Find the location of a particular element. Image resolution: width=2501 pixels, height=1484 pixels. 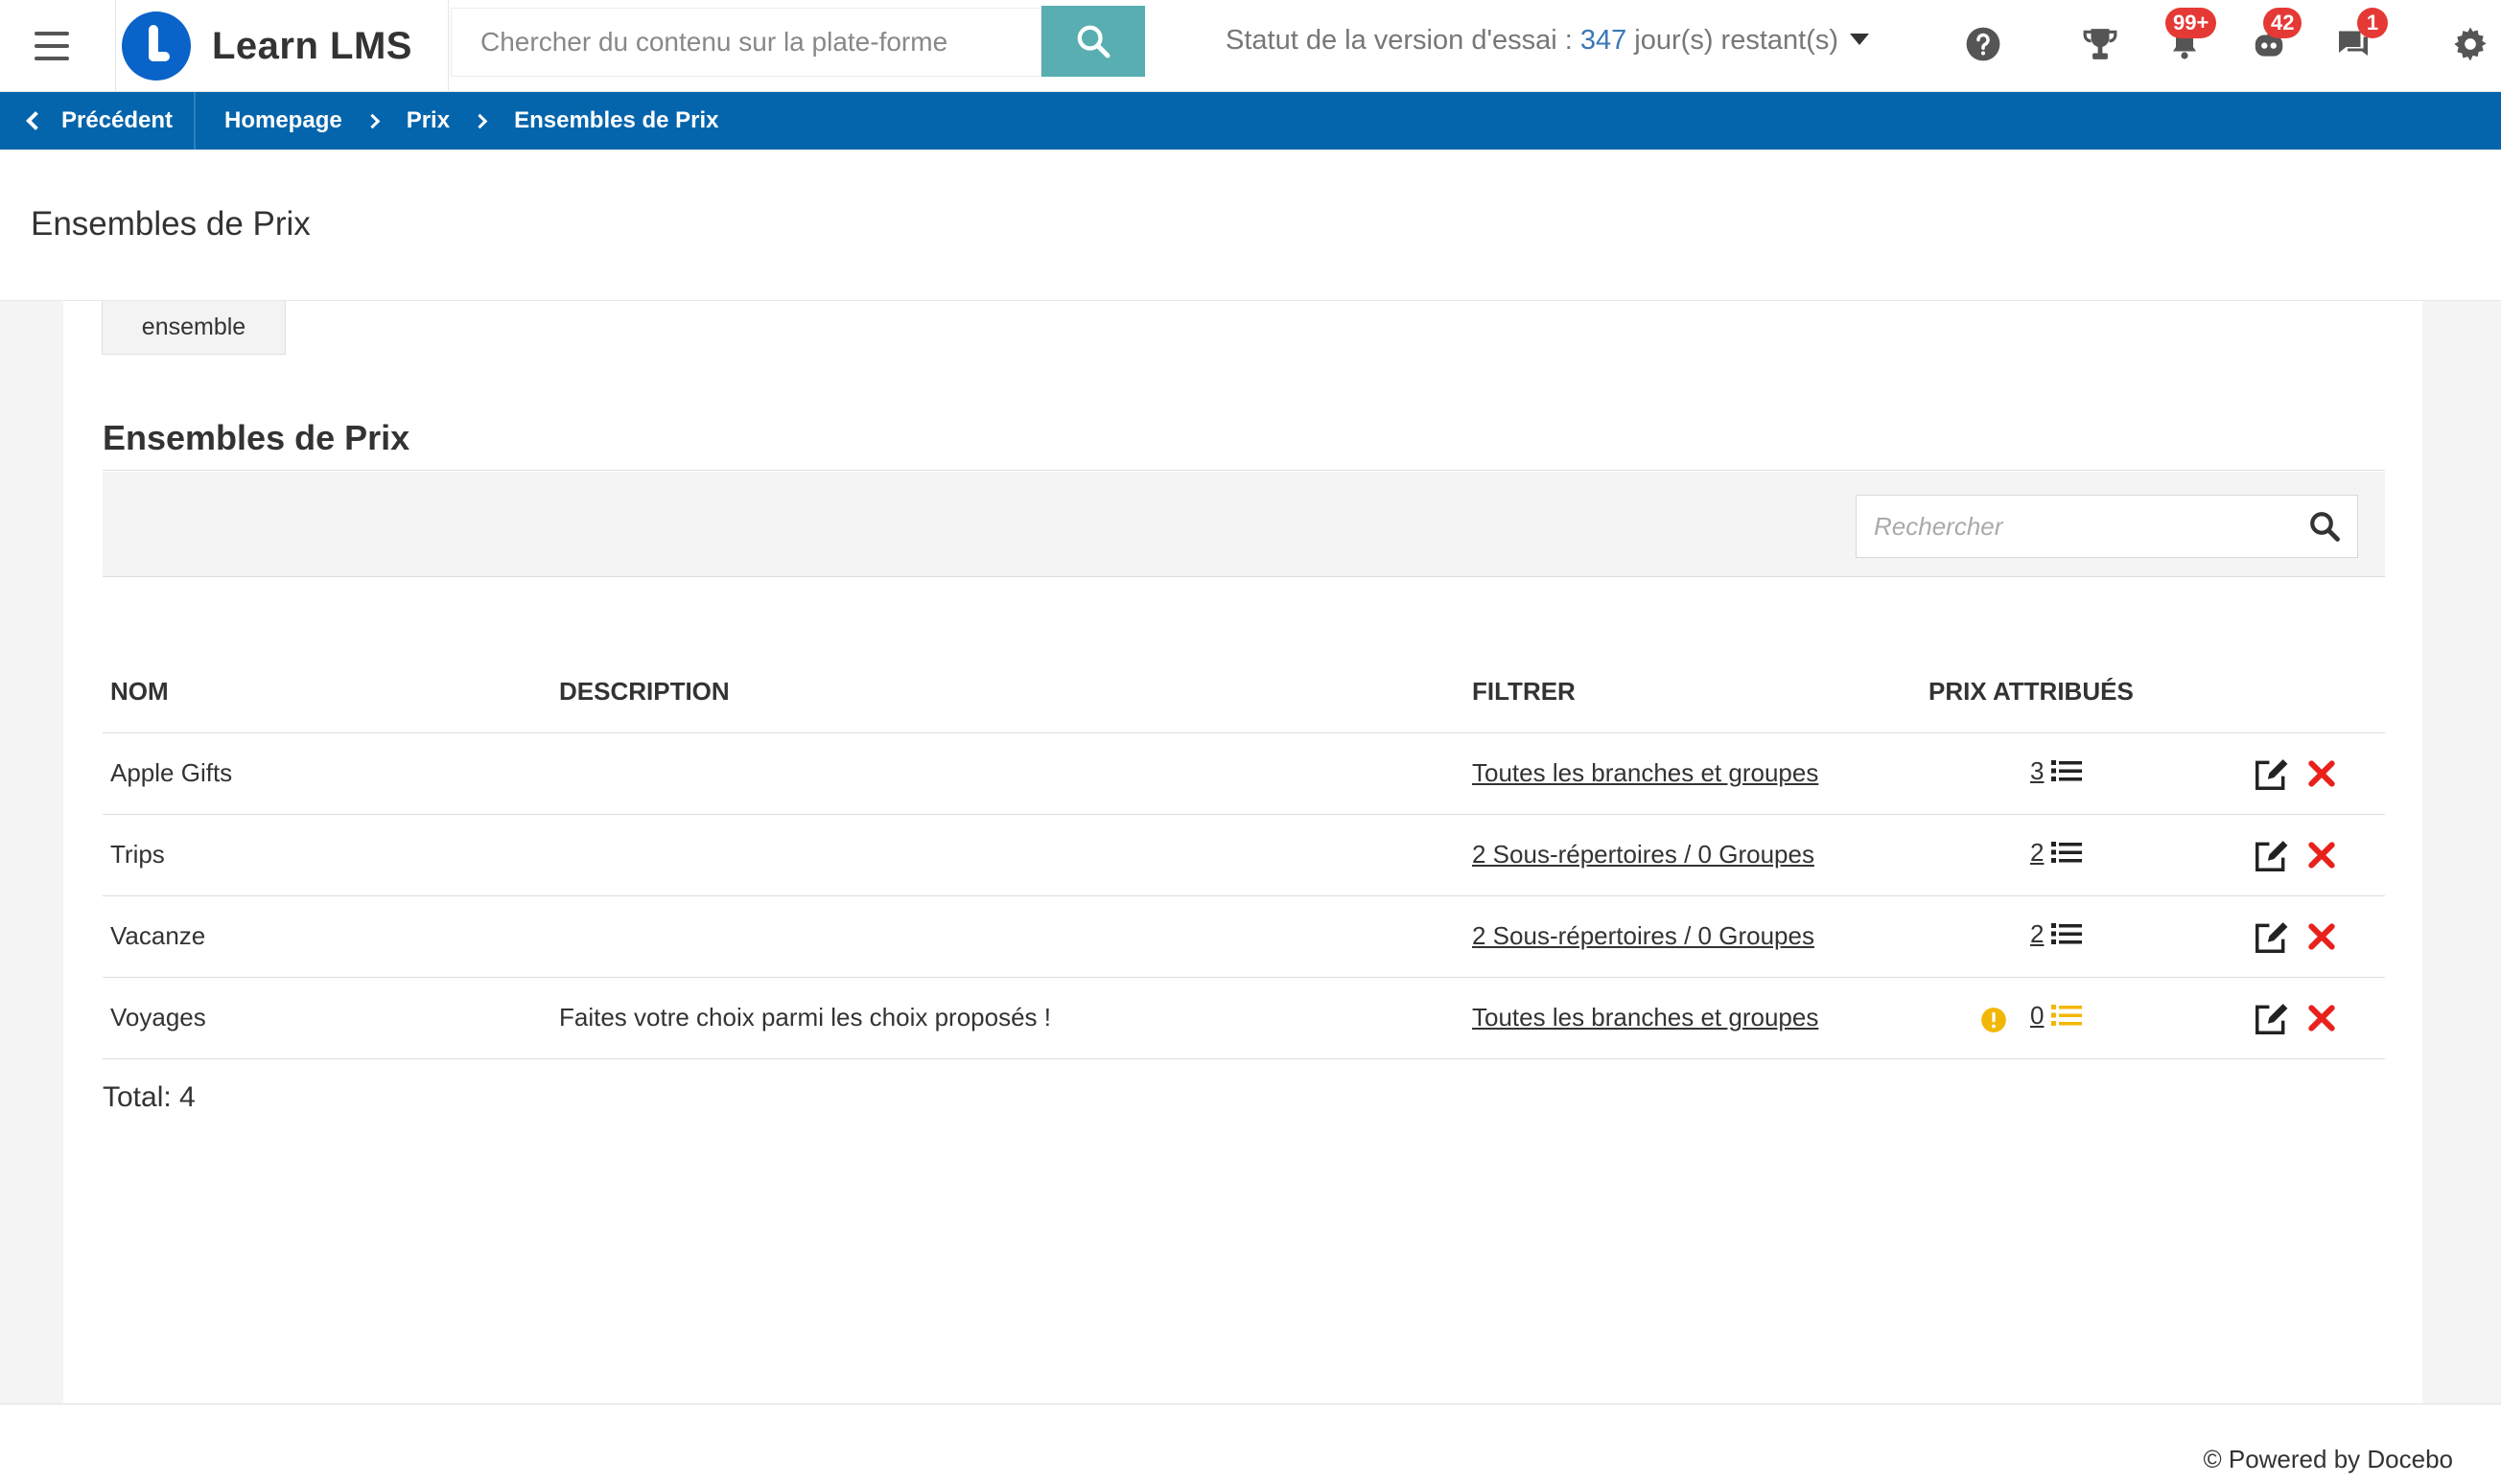

trophy-icon is located at coordinates (2100, 44).